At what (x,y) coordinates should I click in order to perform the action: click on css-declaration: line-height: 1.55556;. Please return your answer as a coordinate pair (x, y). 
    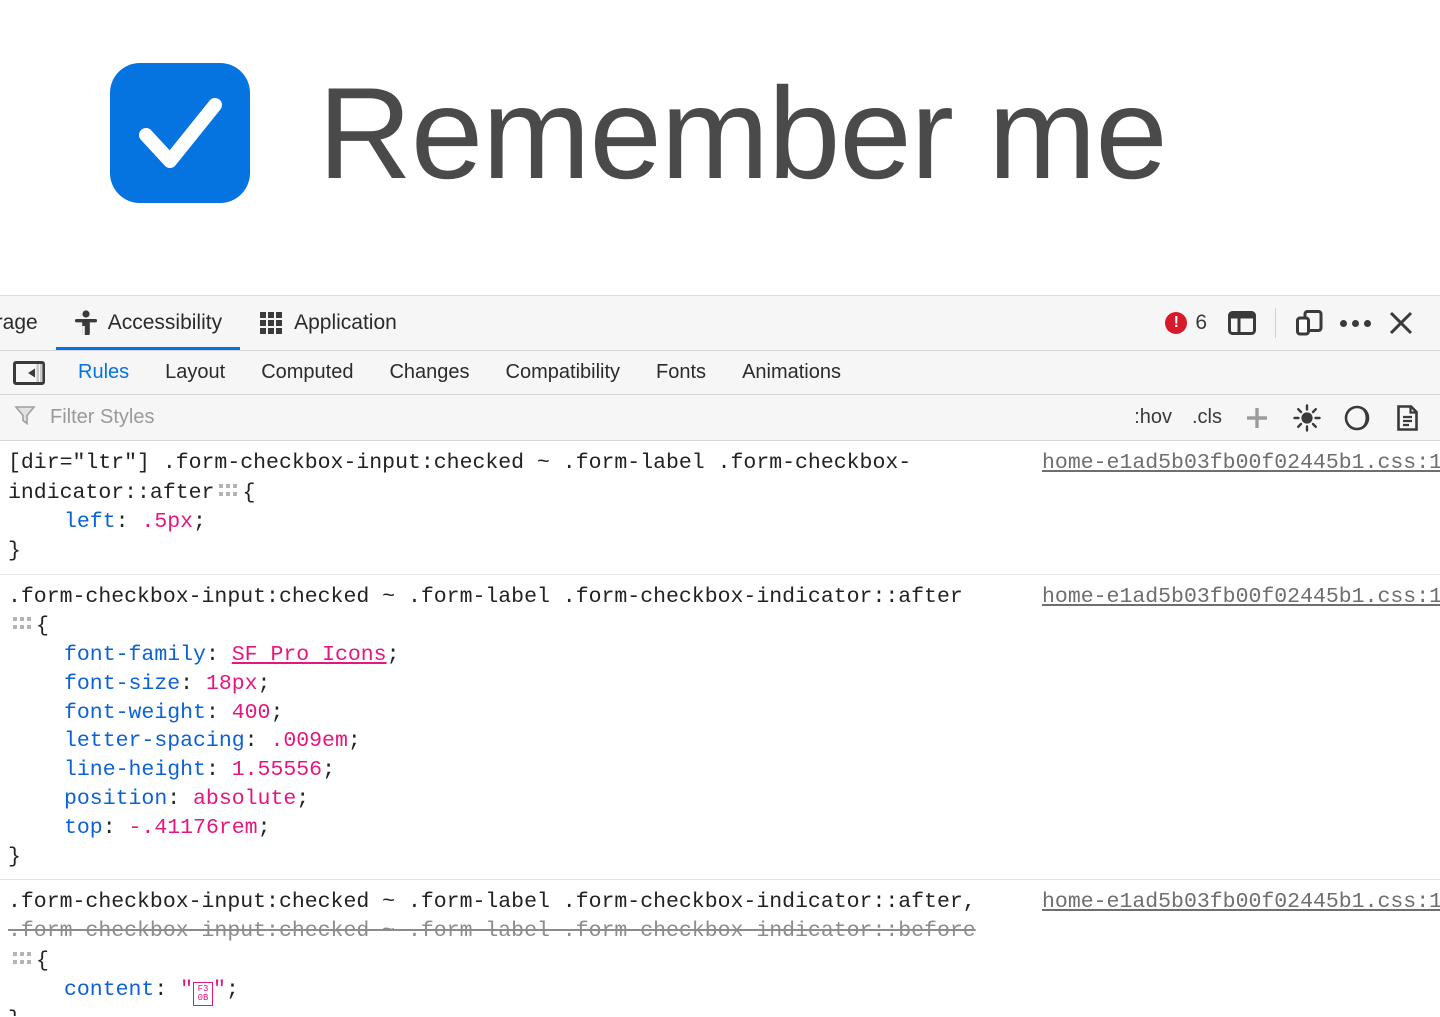
    Looking at the image, I should click on (720, 770).